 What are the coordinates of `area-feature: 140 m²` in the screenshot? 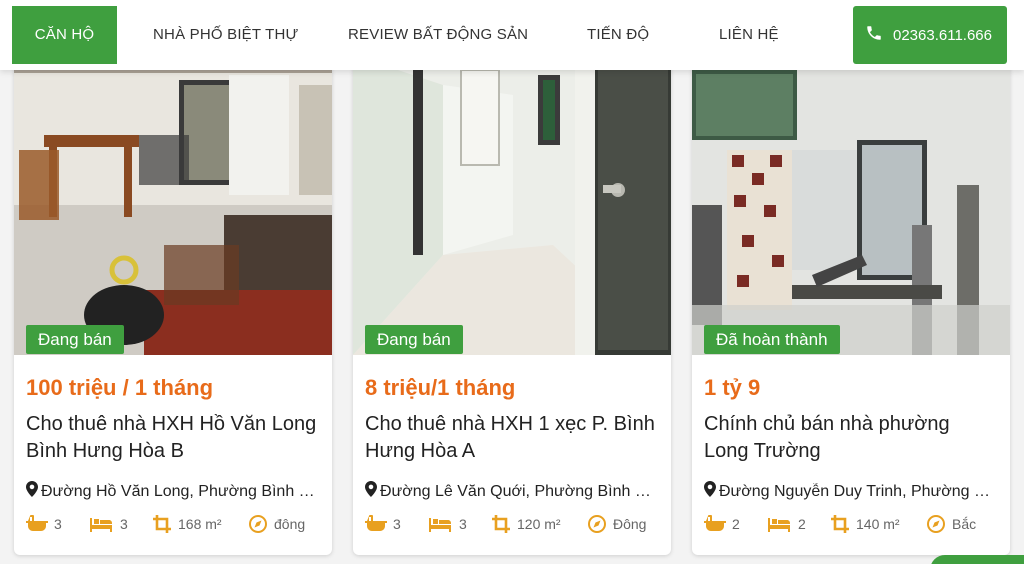 It's located at (865, 524).